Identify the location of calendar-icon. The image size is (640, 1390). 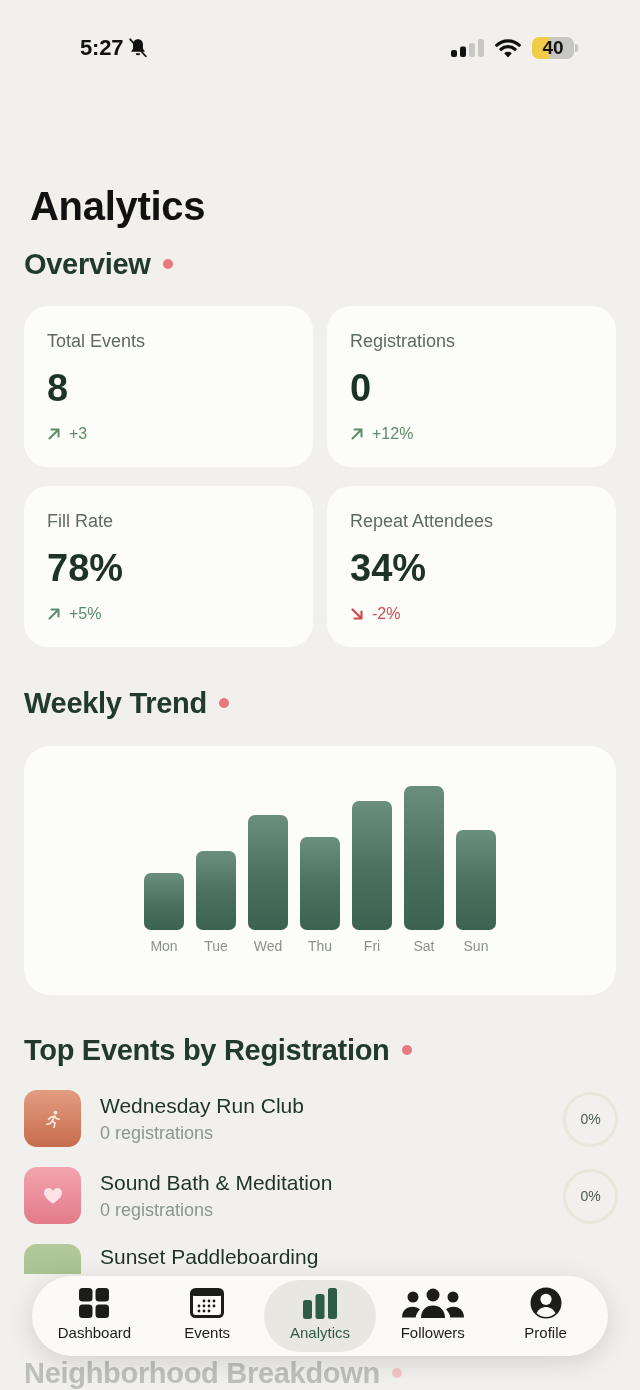
(207, 1303).